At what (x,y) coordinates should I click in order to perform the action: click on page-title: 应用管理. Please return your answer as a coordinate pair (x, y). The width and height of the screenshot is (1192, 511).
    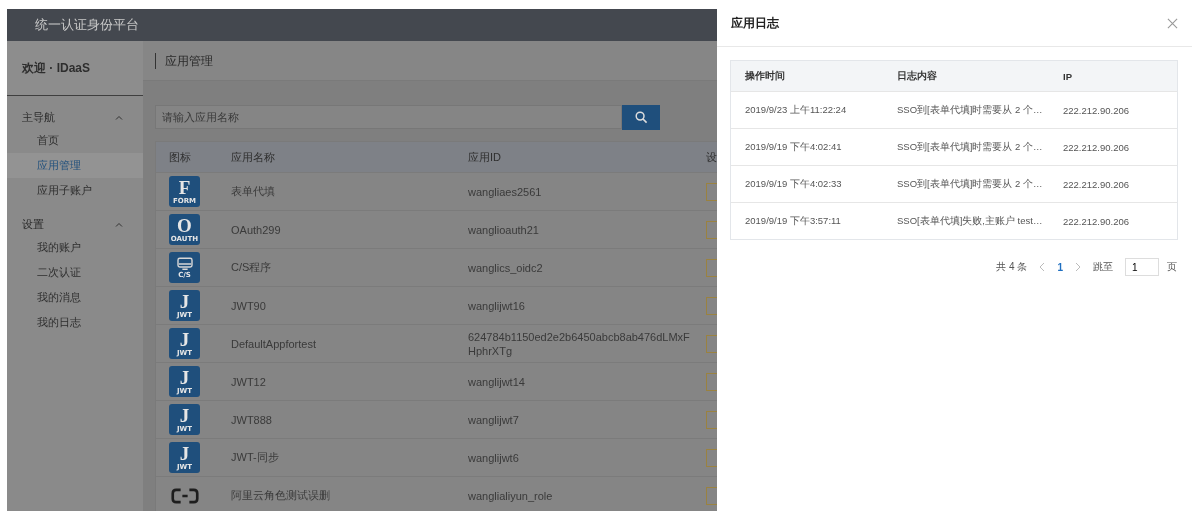
    Looking at the image, I should click on (184, 60).